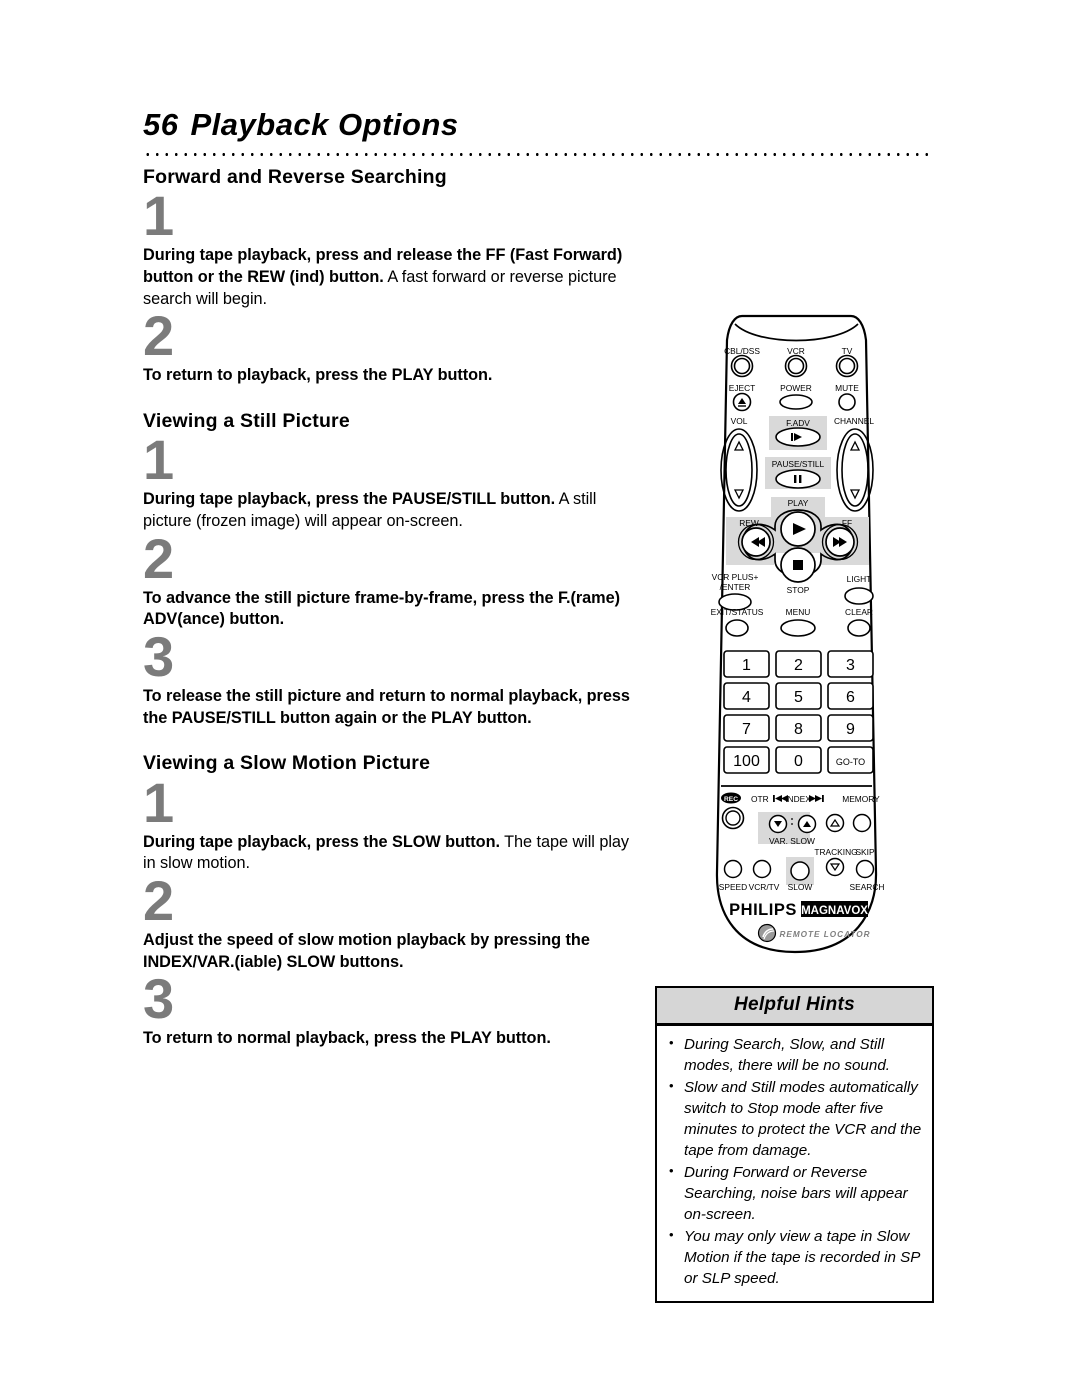  Describe the element at coordinates (854, 421) in the screenshot. I see `remote-label-channel: CHANNEL` at that location.